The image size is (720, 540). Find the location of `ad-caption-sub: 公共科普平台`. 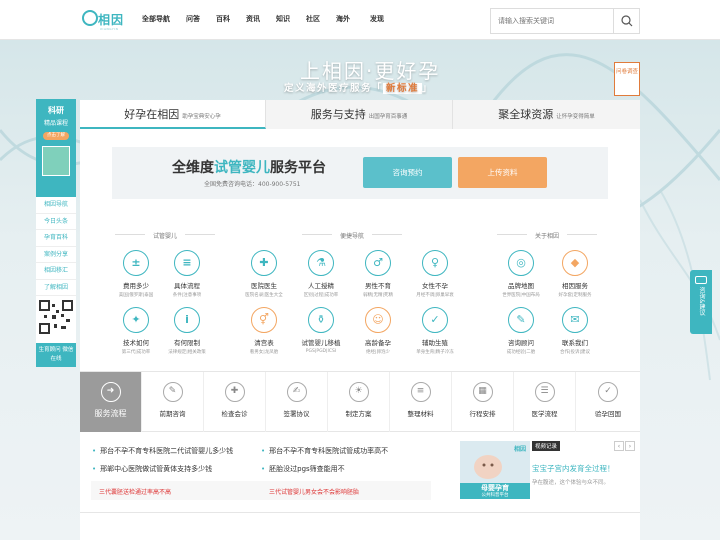

ad-caption-sub: 公共科普平台 is located at coordinates (495, 495).